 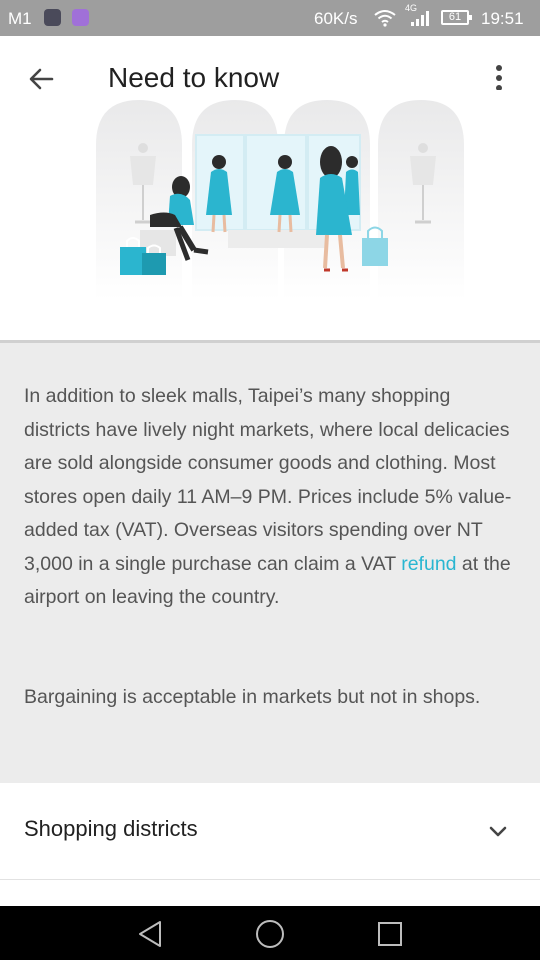 I want to click on gallery-notification-icon, so click(x=80, y=17).